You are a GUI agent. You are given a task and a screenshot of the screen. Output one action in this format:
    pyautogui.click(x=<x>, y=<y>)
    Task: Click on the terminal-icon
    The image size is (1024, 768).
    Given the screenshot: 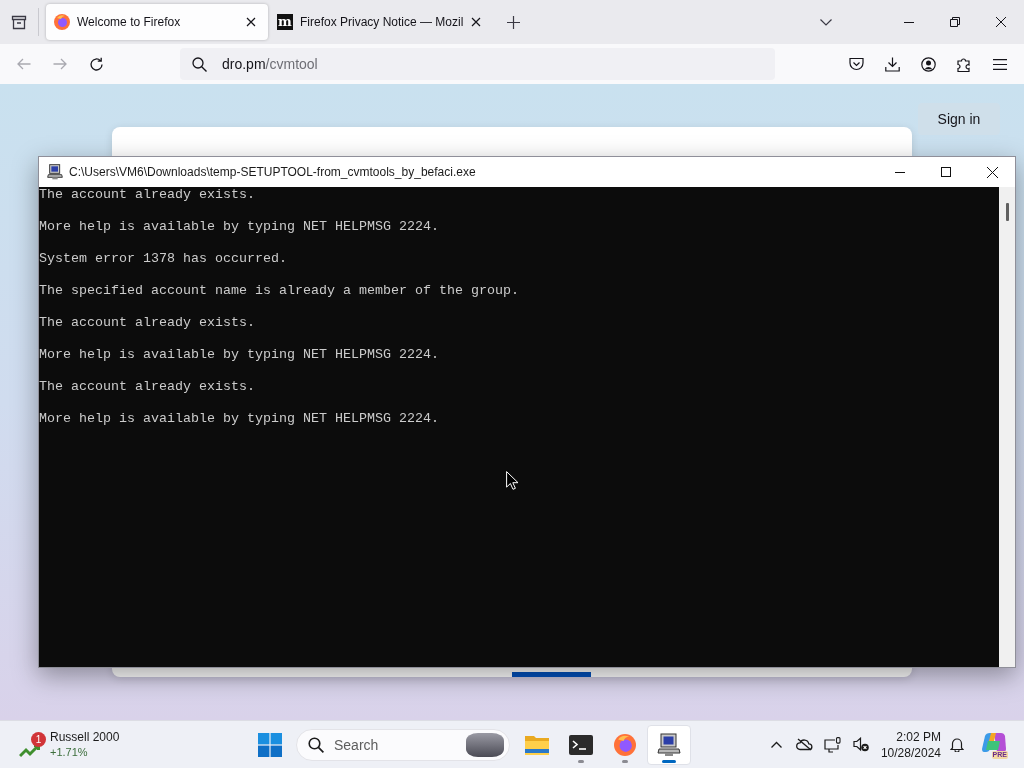 What is the action you would take?
    pyautogui.click(x=581, y=744)
    